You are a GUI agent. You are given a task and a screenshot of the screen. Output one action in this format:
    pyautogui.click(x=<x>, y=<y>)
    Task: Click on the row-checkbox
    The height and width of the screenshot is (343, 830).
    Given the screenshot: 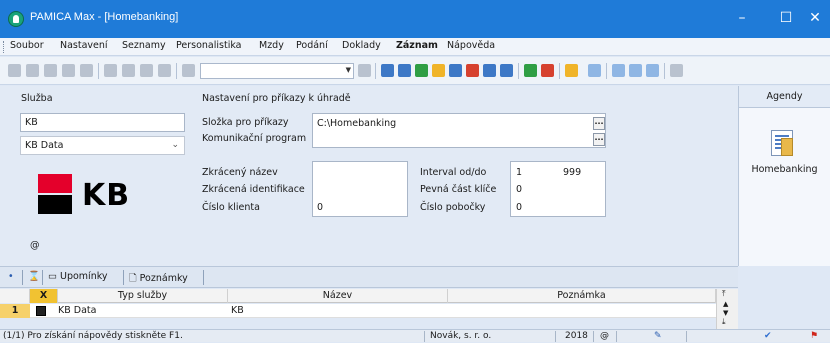 What is the action you would take?
    pyautogui.click(x=41, y=311)
    